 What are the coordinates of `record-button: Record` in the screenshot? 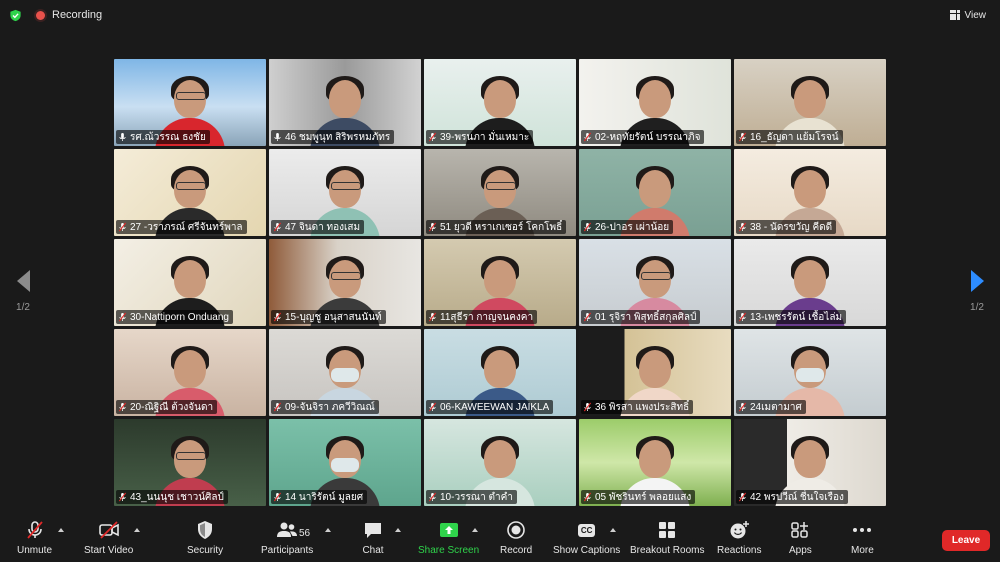 It's located at (516, 538).